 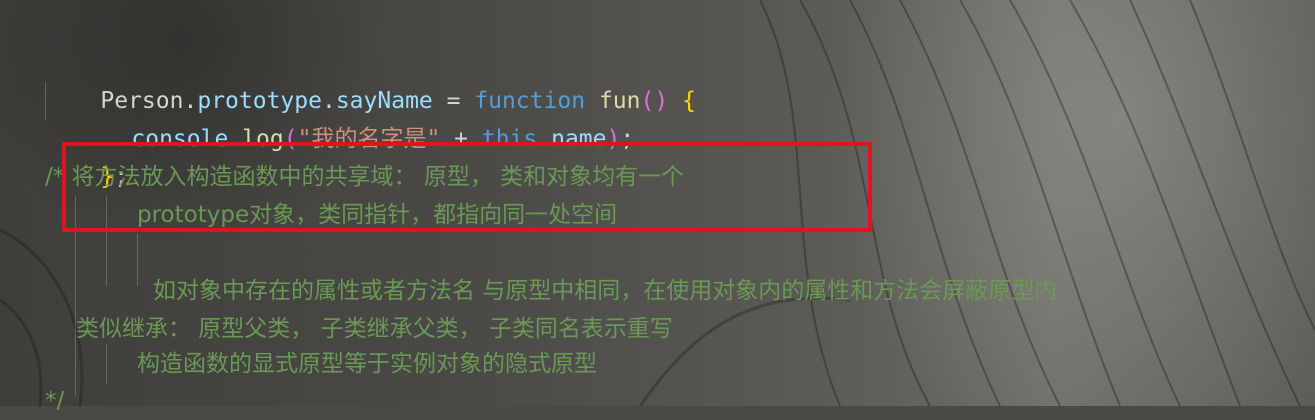 What do you see at coordinates (55, 401) in the screenshot?
I see `comment-line-6: */` at bounding box center [55, 401].